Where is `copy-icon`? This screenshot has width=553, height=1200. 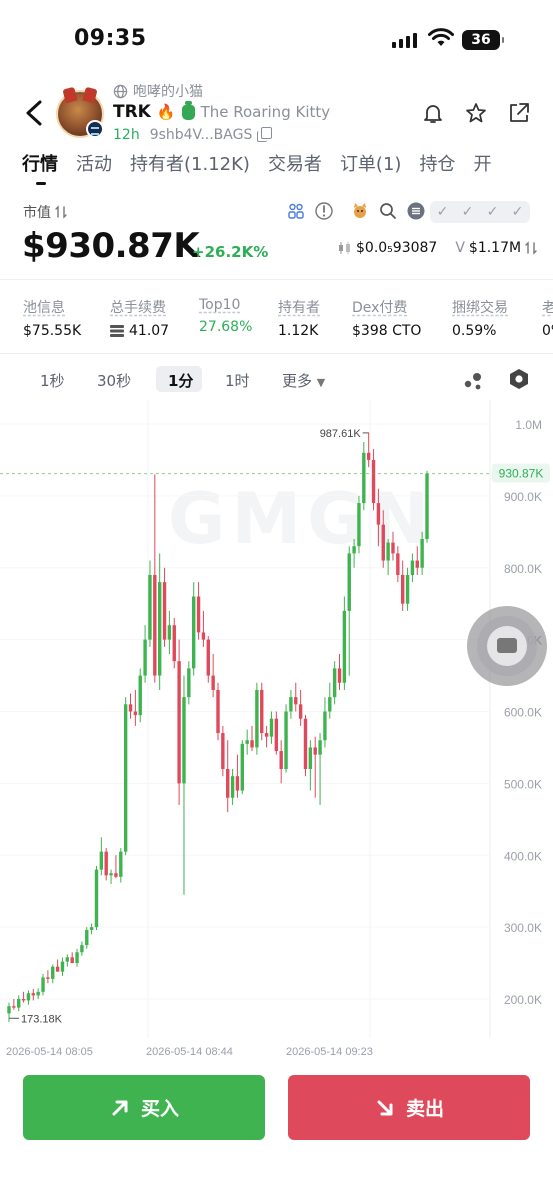
copy-icon is located at coordinates (264, 134).